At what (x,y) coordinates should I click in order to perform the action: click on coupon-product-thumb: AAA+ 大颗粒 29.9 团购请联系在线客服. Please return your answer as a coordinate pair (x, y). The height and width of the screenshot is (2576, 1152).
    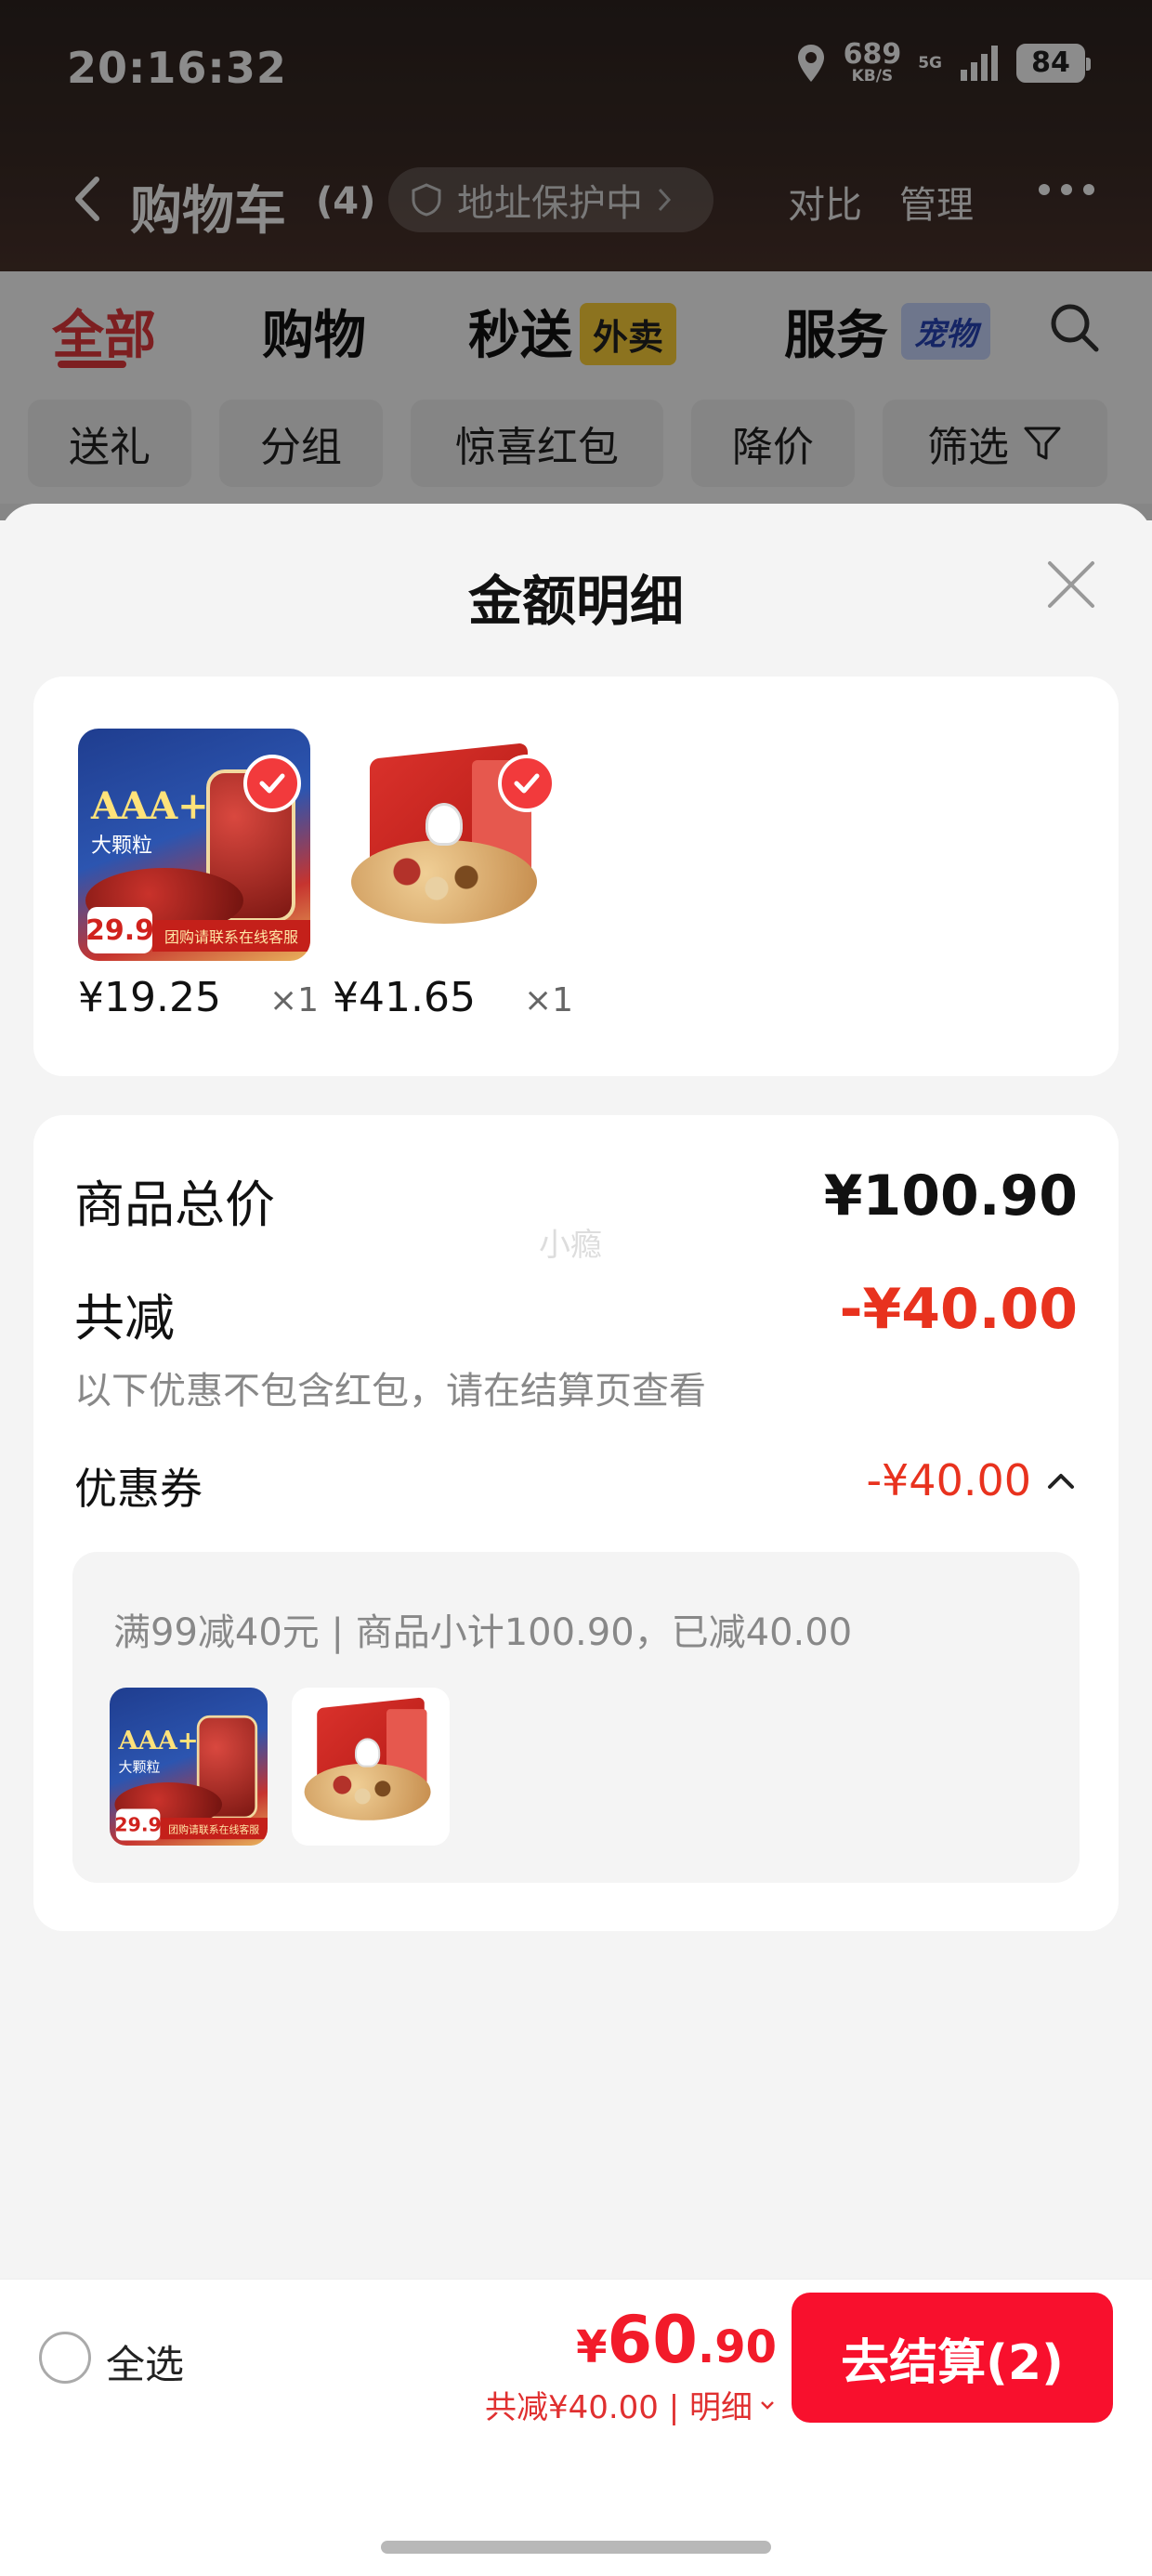
    Looking at the image, I should click on (189, 1767).